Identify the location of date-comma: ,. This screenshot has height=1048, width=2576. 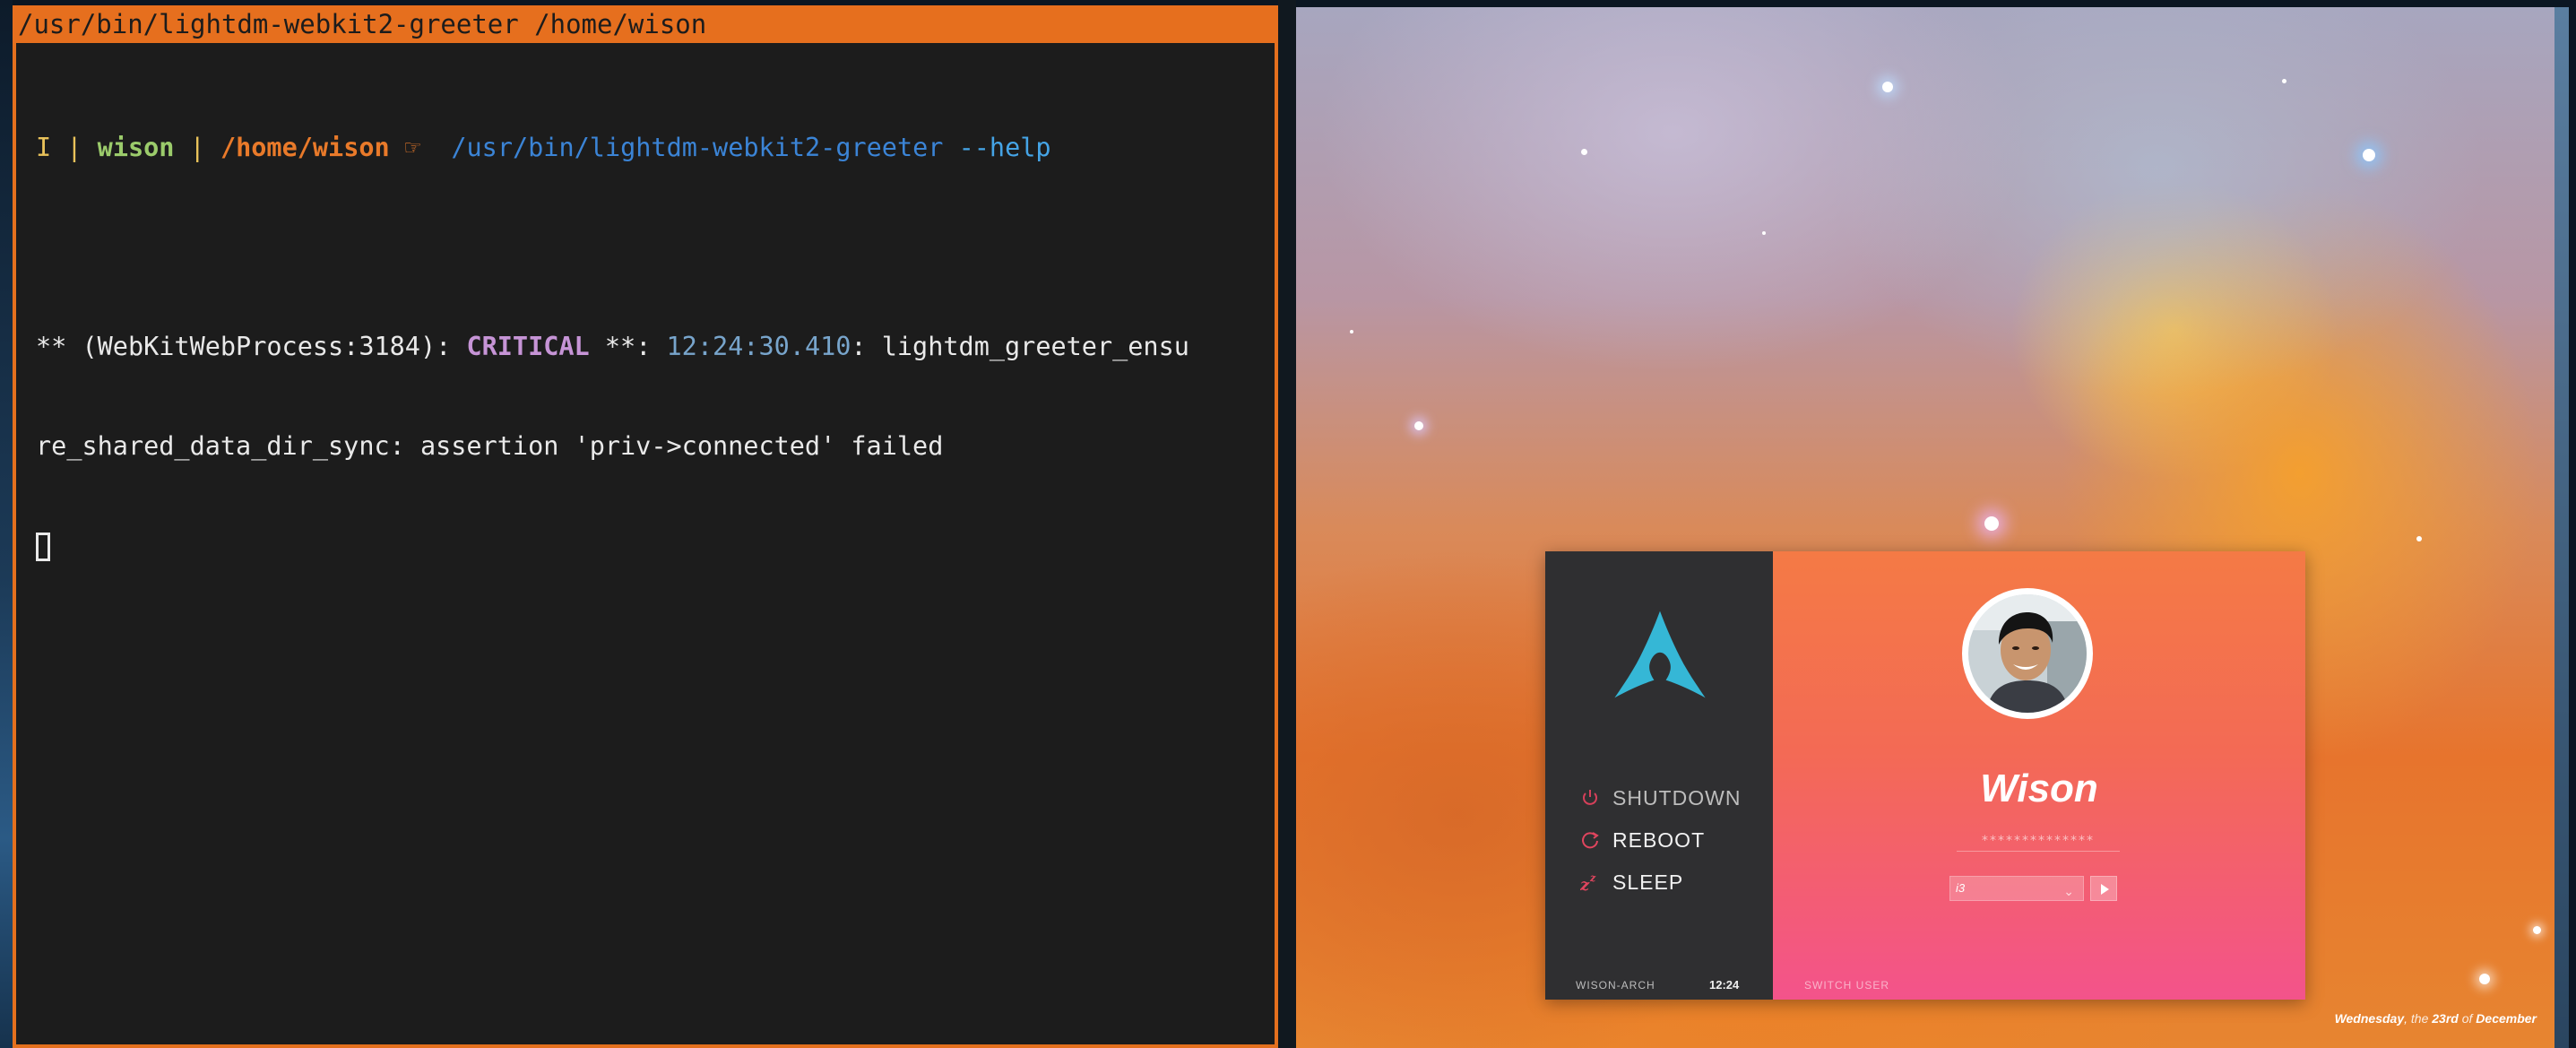
(2407, 1019).